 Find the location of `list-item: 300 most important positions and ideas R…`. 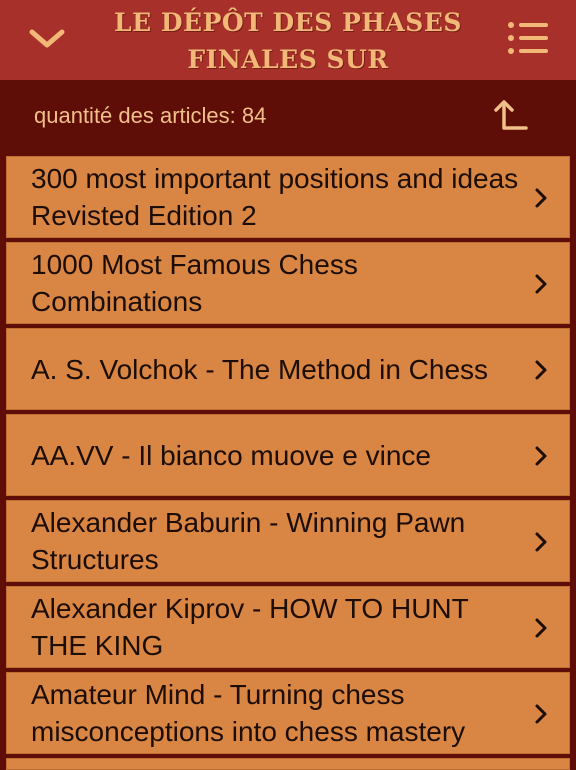

list-item: 300 most important positions and ideas R… is located at coordinates (288, 197).